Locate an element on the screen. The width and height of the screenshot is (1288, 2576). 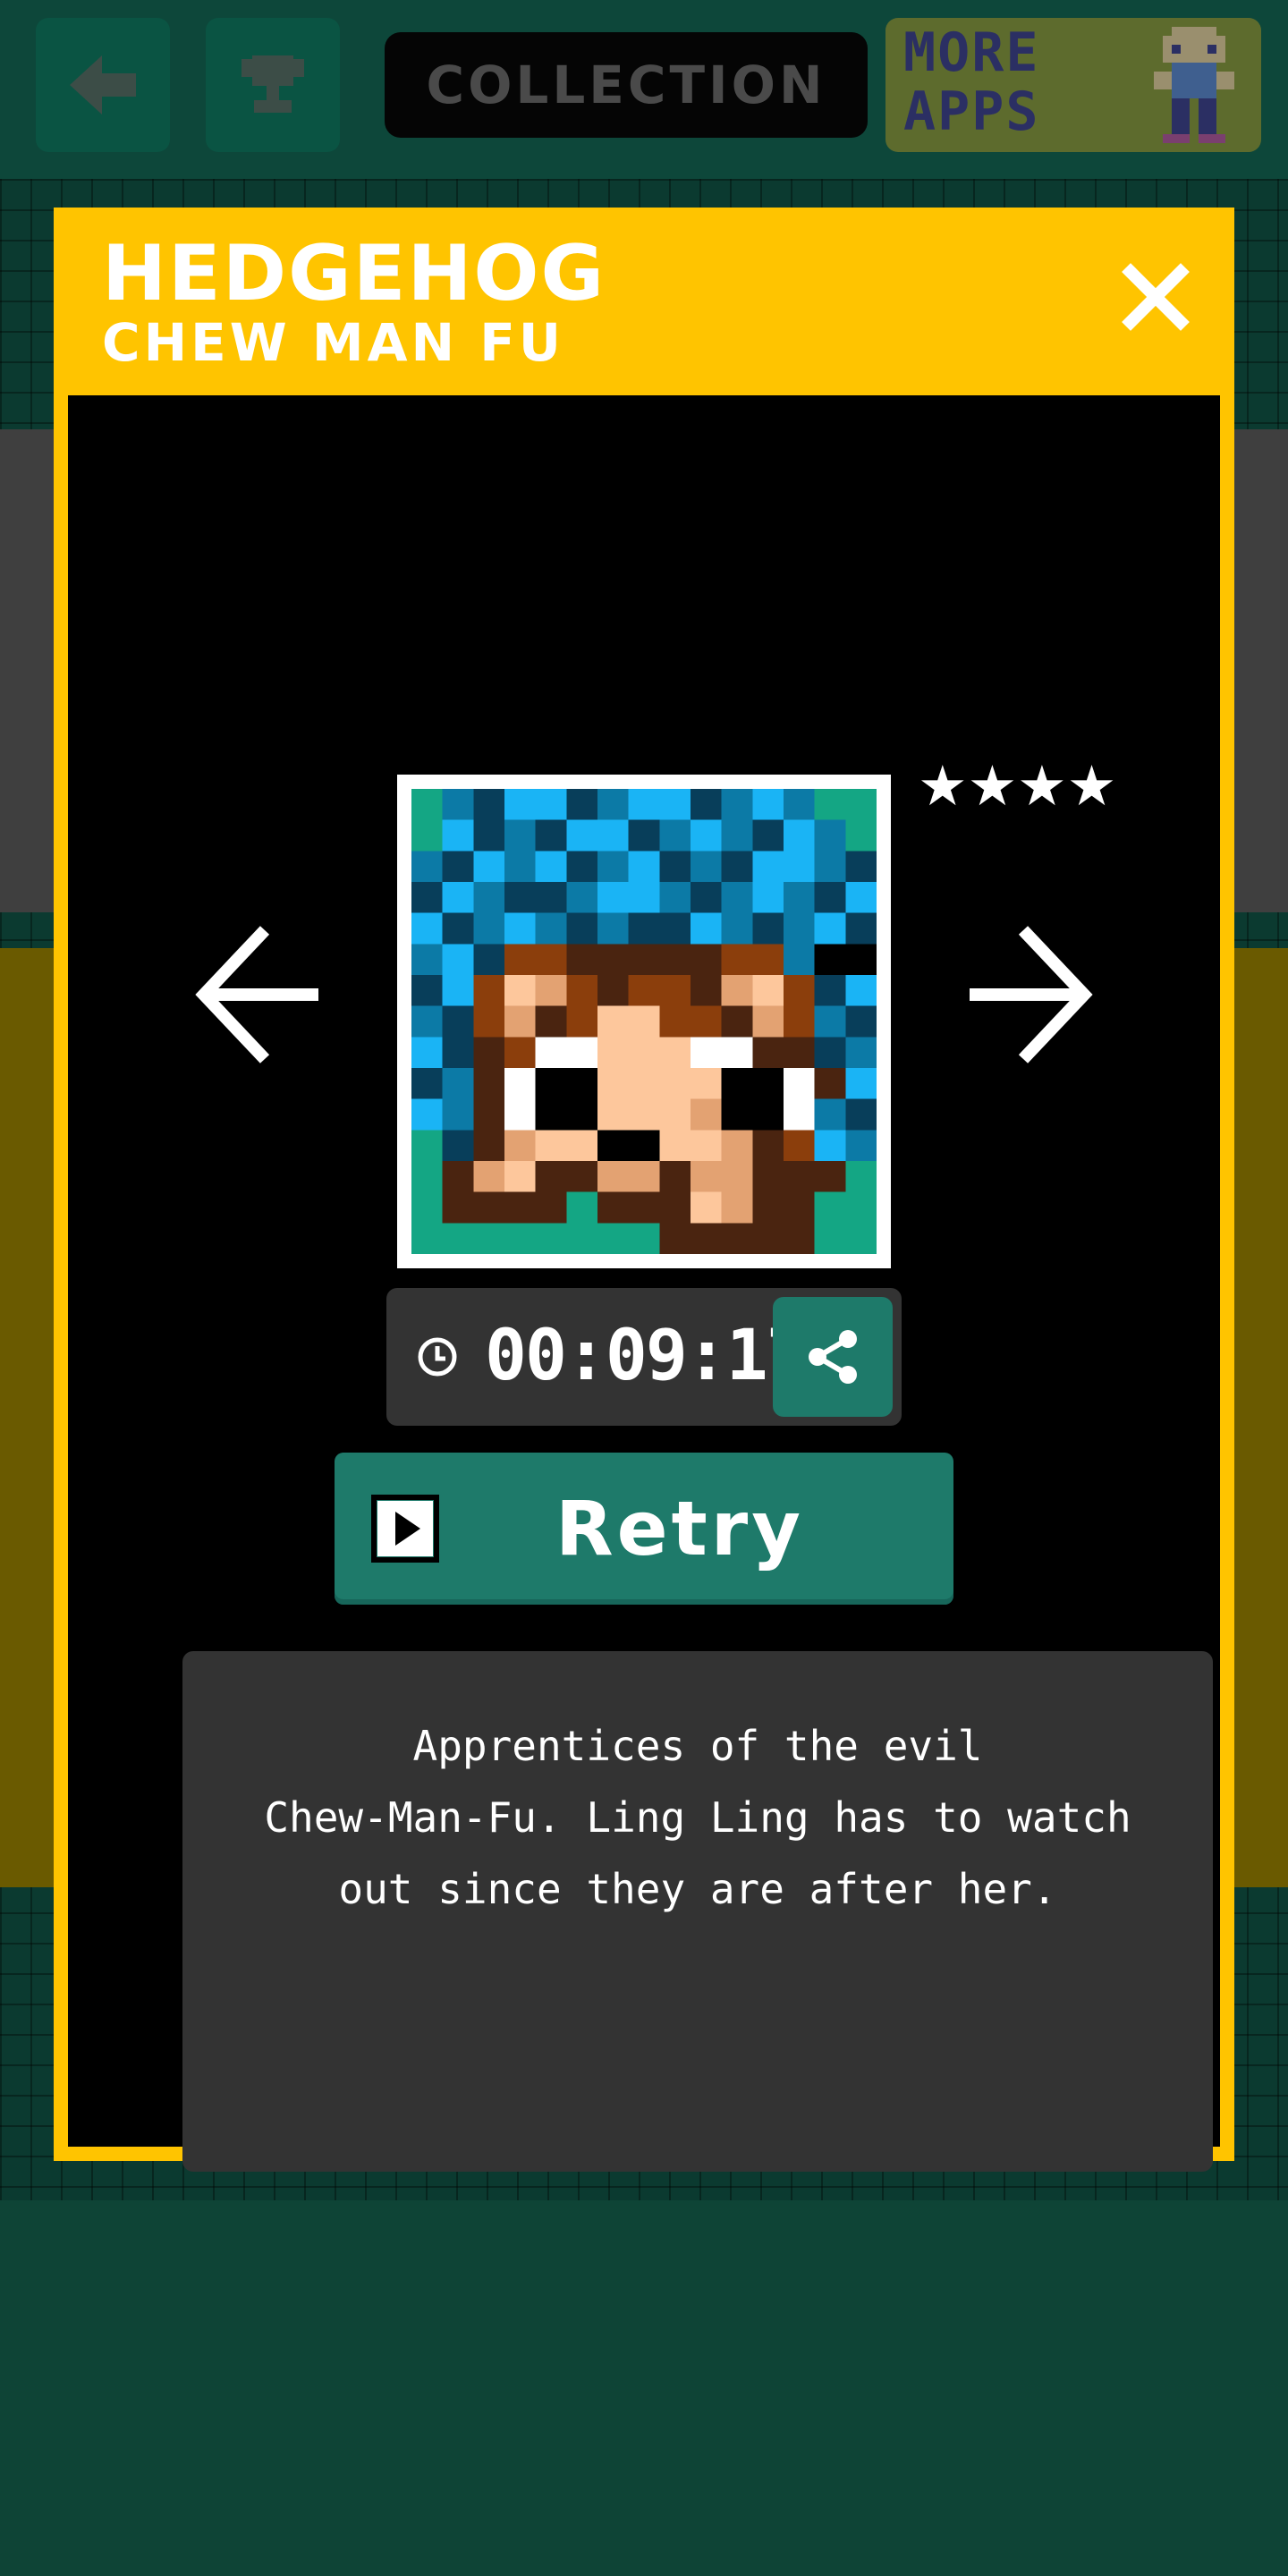
back-button is located at coordinates (103, 85).